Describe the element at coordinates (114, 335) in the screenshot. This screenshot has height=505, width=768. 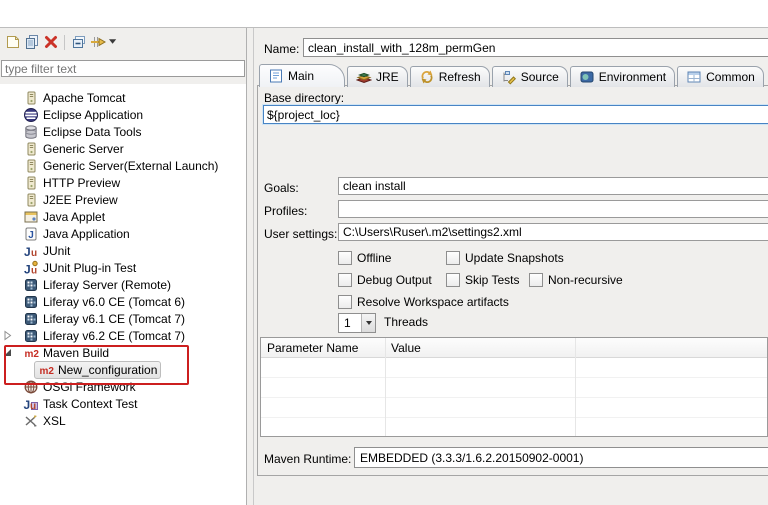
I see `tree-item-label: Liferay v6.2 CE (Tomcat 7)` at that location.